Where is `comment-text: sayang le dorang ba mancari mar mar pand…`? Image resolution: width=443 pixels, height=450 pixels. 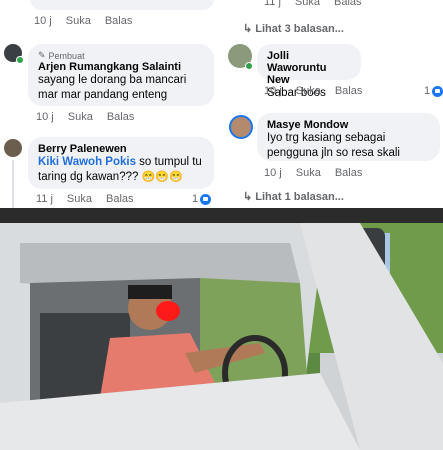 comment-text: sayang le dorang ba mancari mar mar pand… is located at coordinates (112, 87).